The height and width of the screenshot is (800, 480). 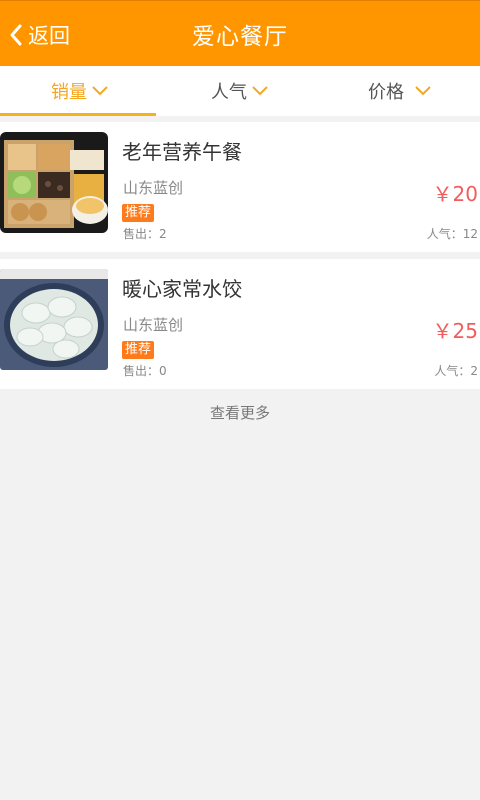 What do you see at coordinates (229, 92) in the screenshot?
I see `tab-label: 人气` at bounding box center [229, 92].